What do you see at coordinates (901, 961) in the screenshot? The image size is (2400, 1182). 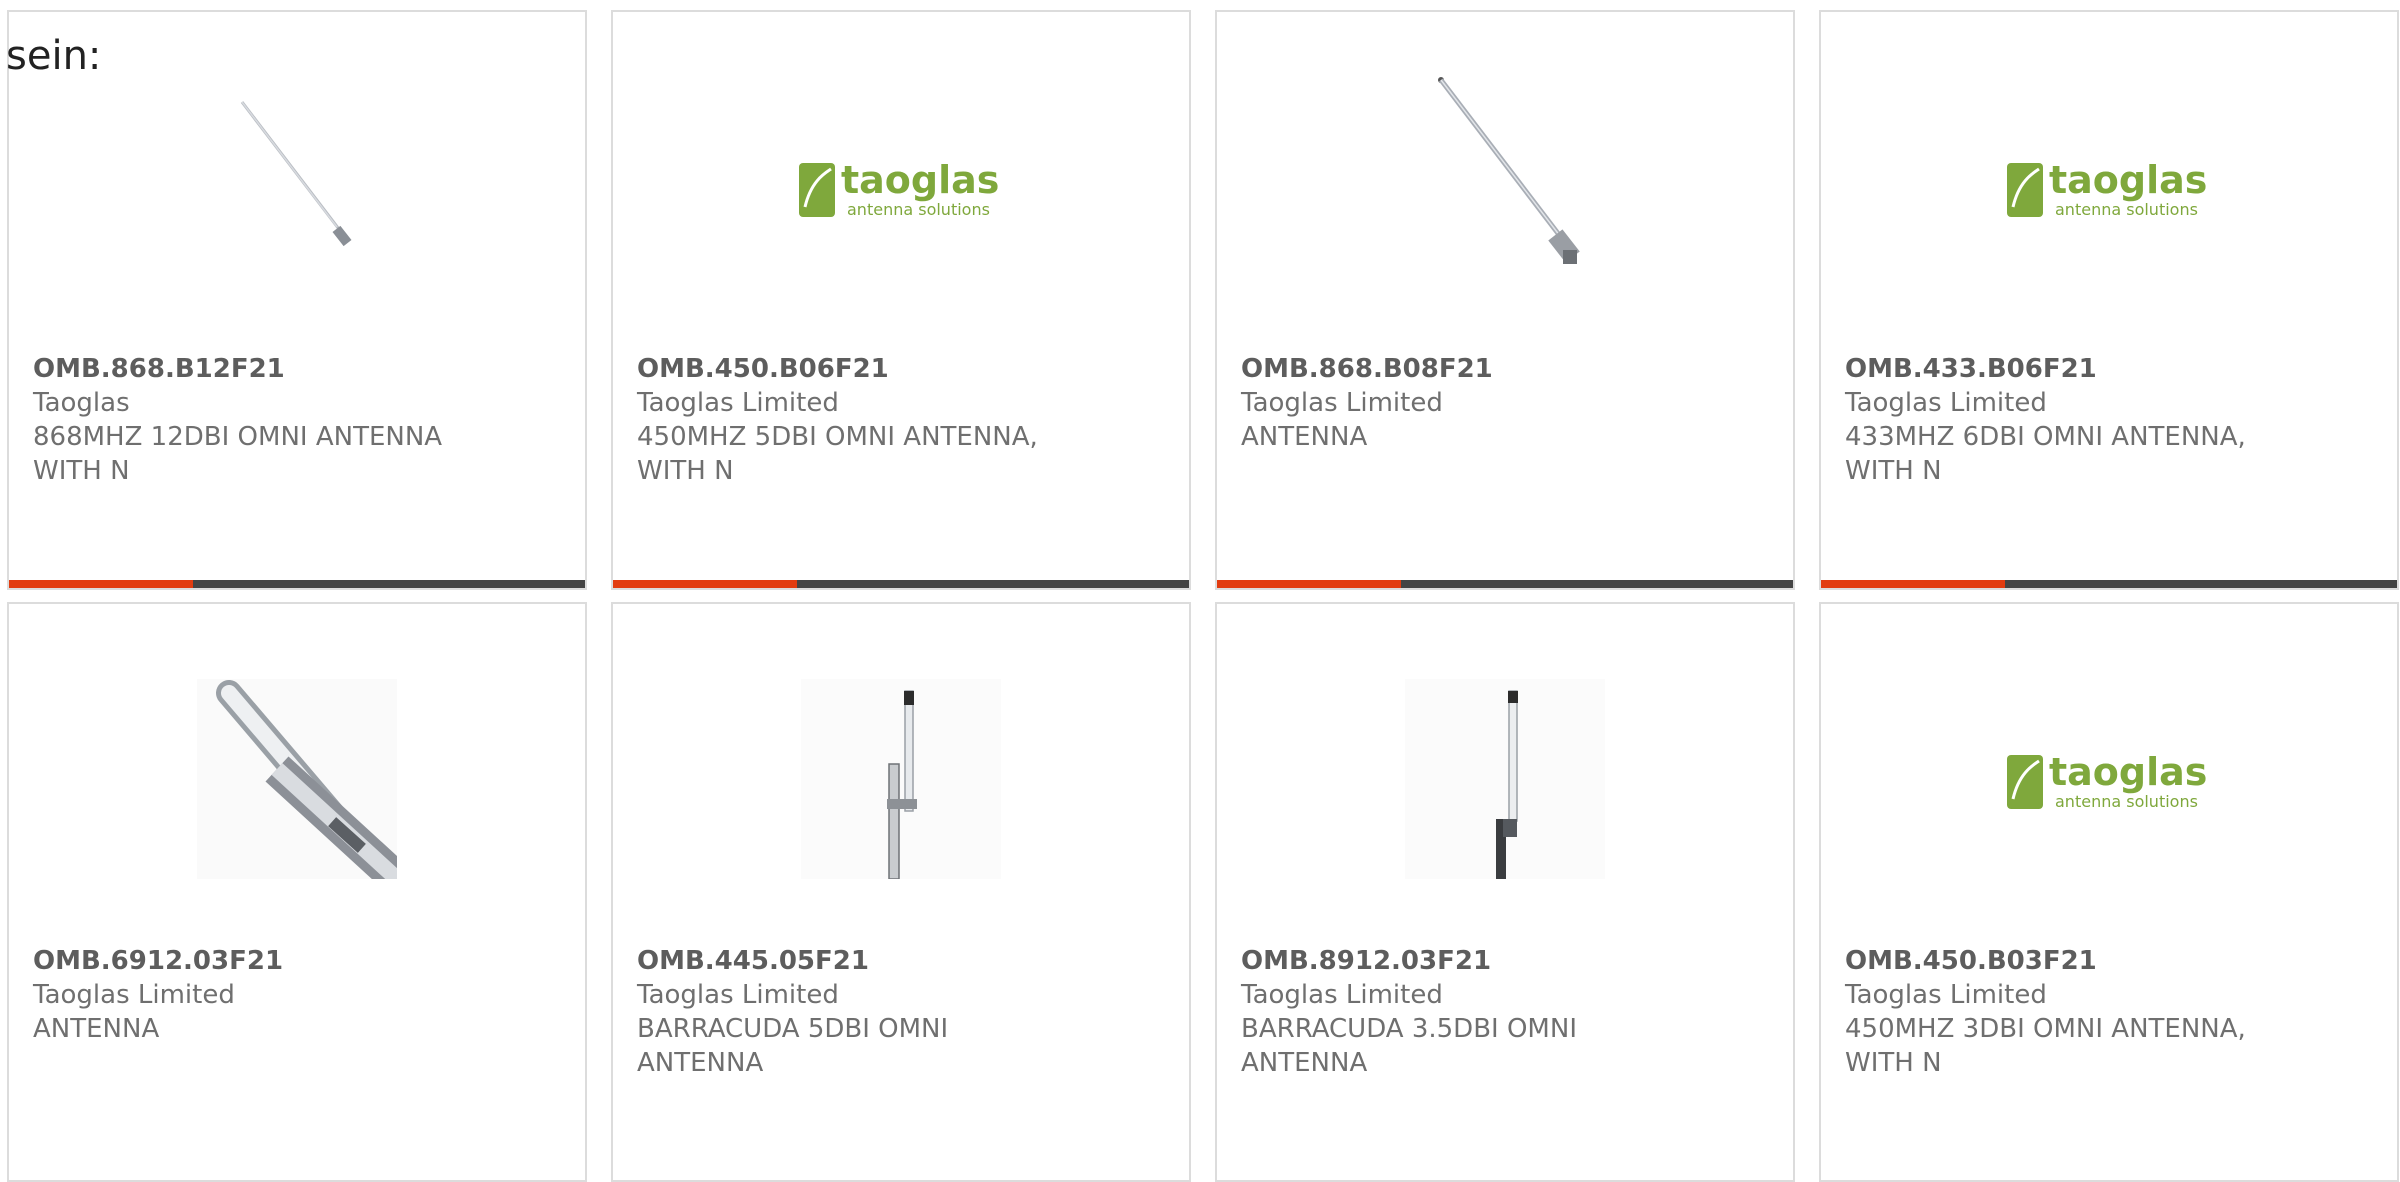 I see `part-number: OMB.445.05F21` at bounding box center [901, 961].